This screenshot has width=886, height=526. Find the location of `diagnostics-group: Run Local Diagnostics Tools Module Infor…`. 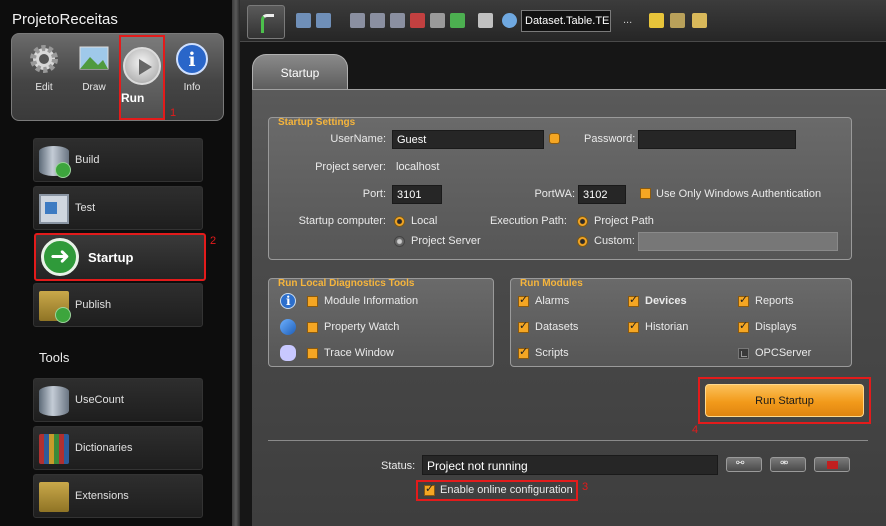

diagnostics-group: Run Local Diagnostics Tools Module Infor… is located at coordinates (381, 322).